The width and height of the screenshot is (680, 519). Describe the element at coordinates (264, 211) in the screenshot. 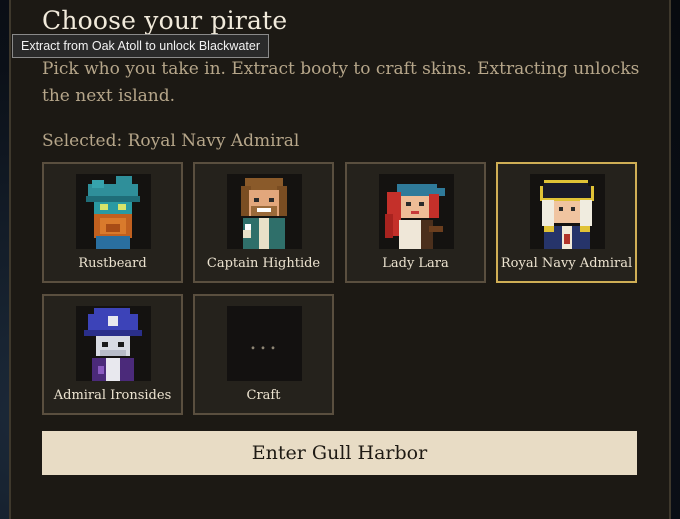

I see `captain-hightide-portrait` at that location.